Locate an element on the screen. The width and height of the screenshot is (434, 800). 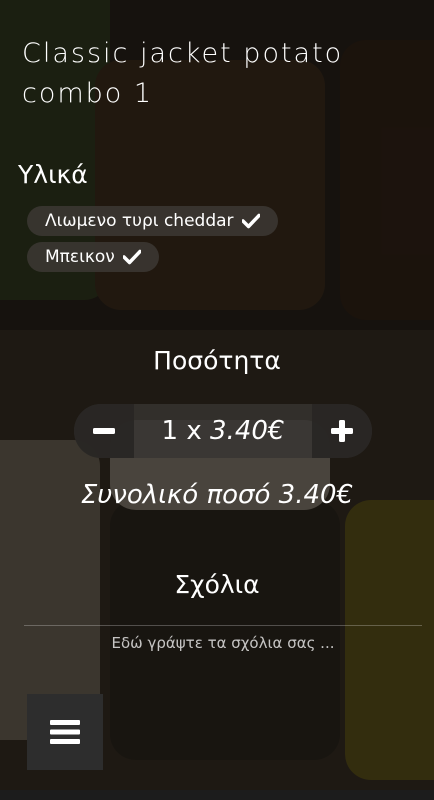
quantity-stepper: 1 x 3.40€ is located at coordinates (223, 431).